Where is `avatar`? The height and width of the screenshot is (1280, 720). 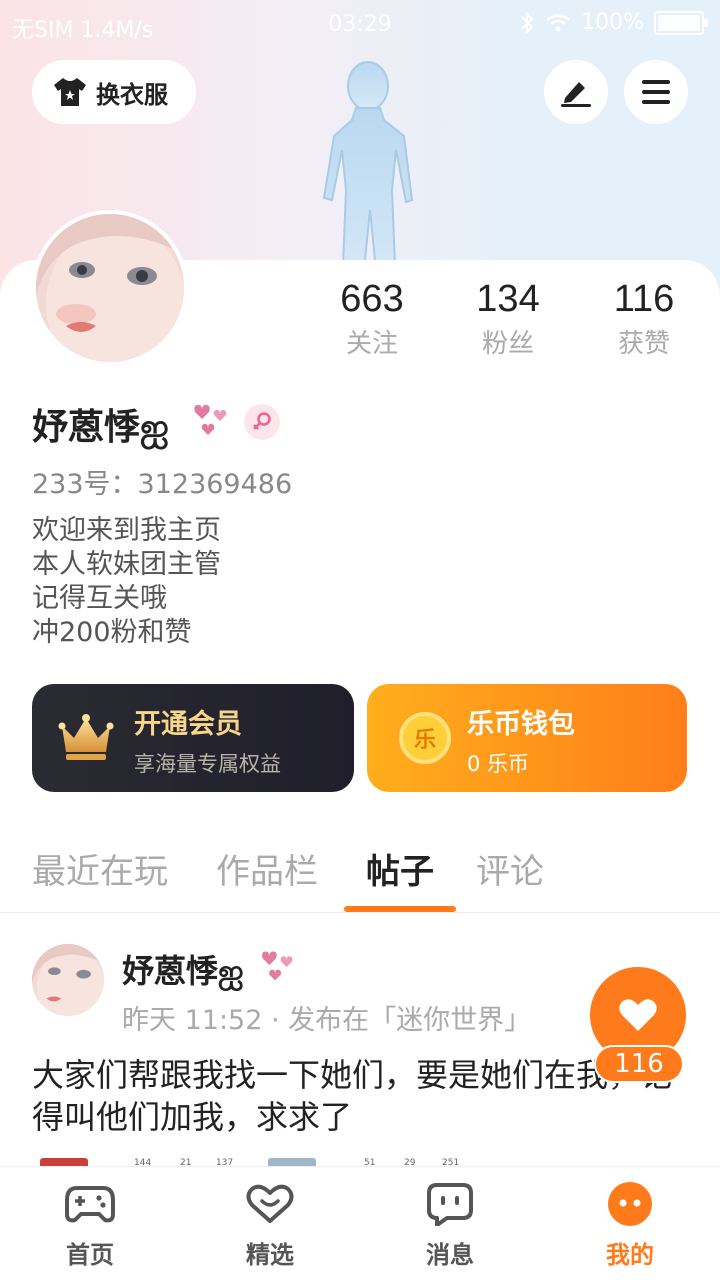 avatar is located at coordinates (110, 288).